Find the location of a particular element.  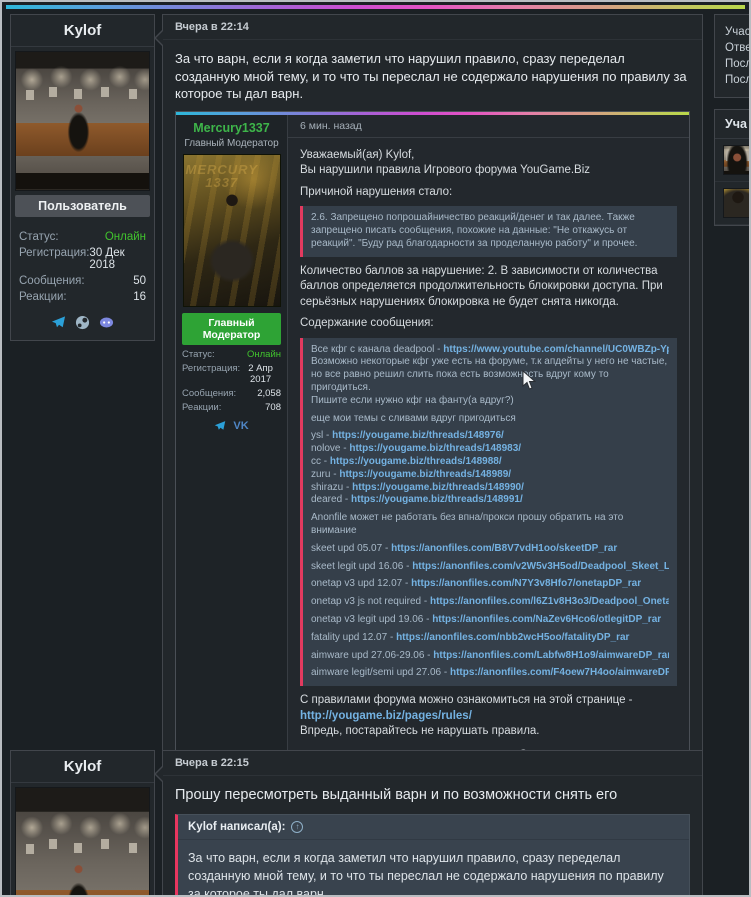

quoted-text: cc - is located at coordinates (320, 462).